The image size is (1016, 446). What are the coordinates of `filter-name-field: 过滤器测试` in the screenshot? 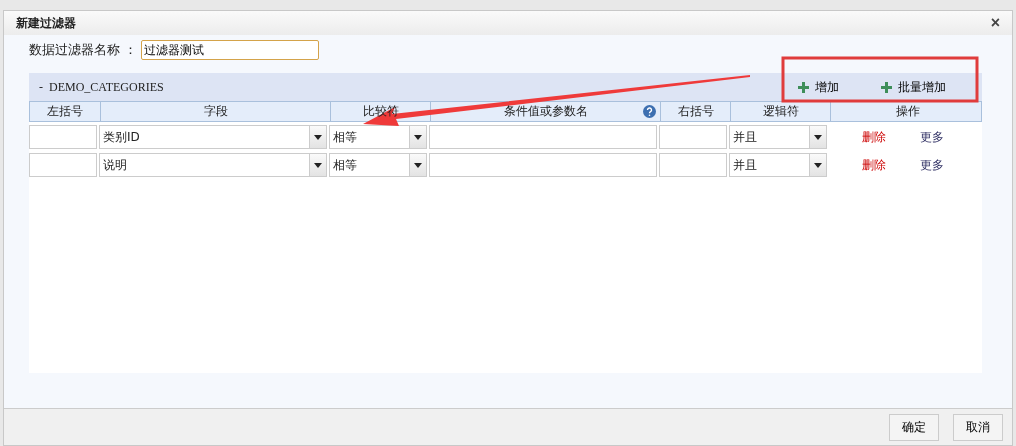 It's located at (230, 50).